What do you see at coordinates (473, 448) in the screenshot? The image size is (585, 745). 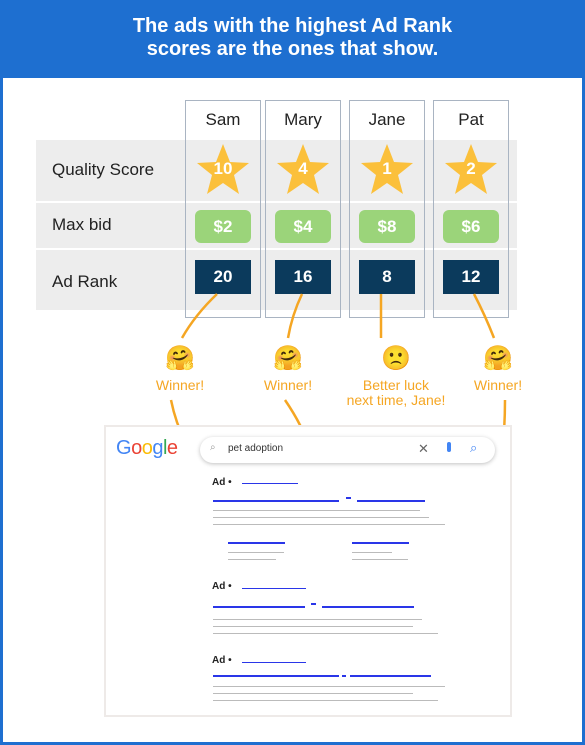 I see `search-button-icon: ⌕` at bounding box center [473, 448].